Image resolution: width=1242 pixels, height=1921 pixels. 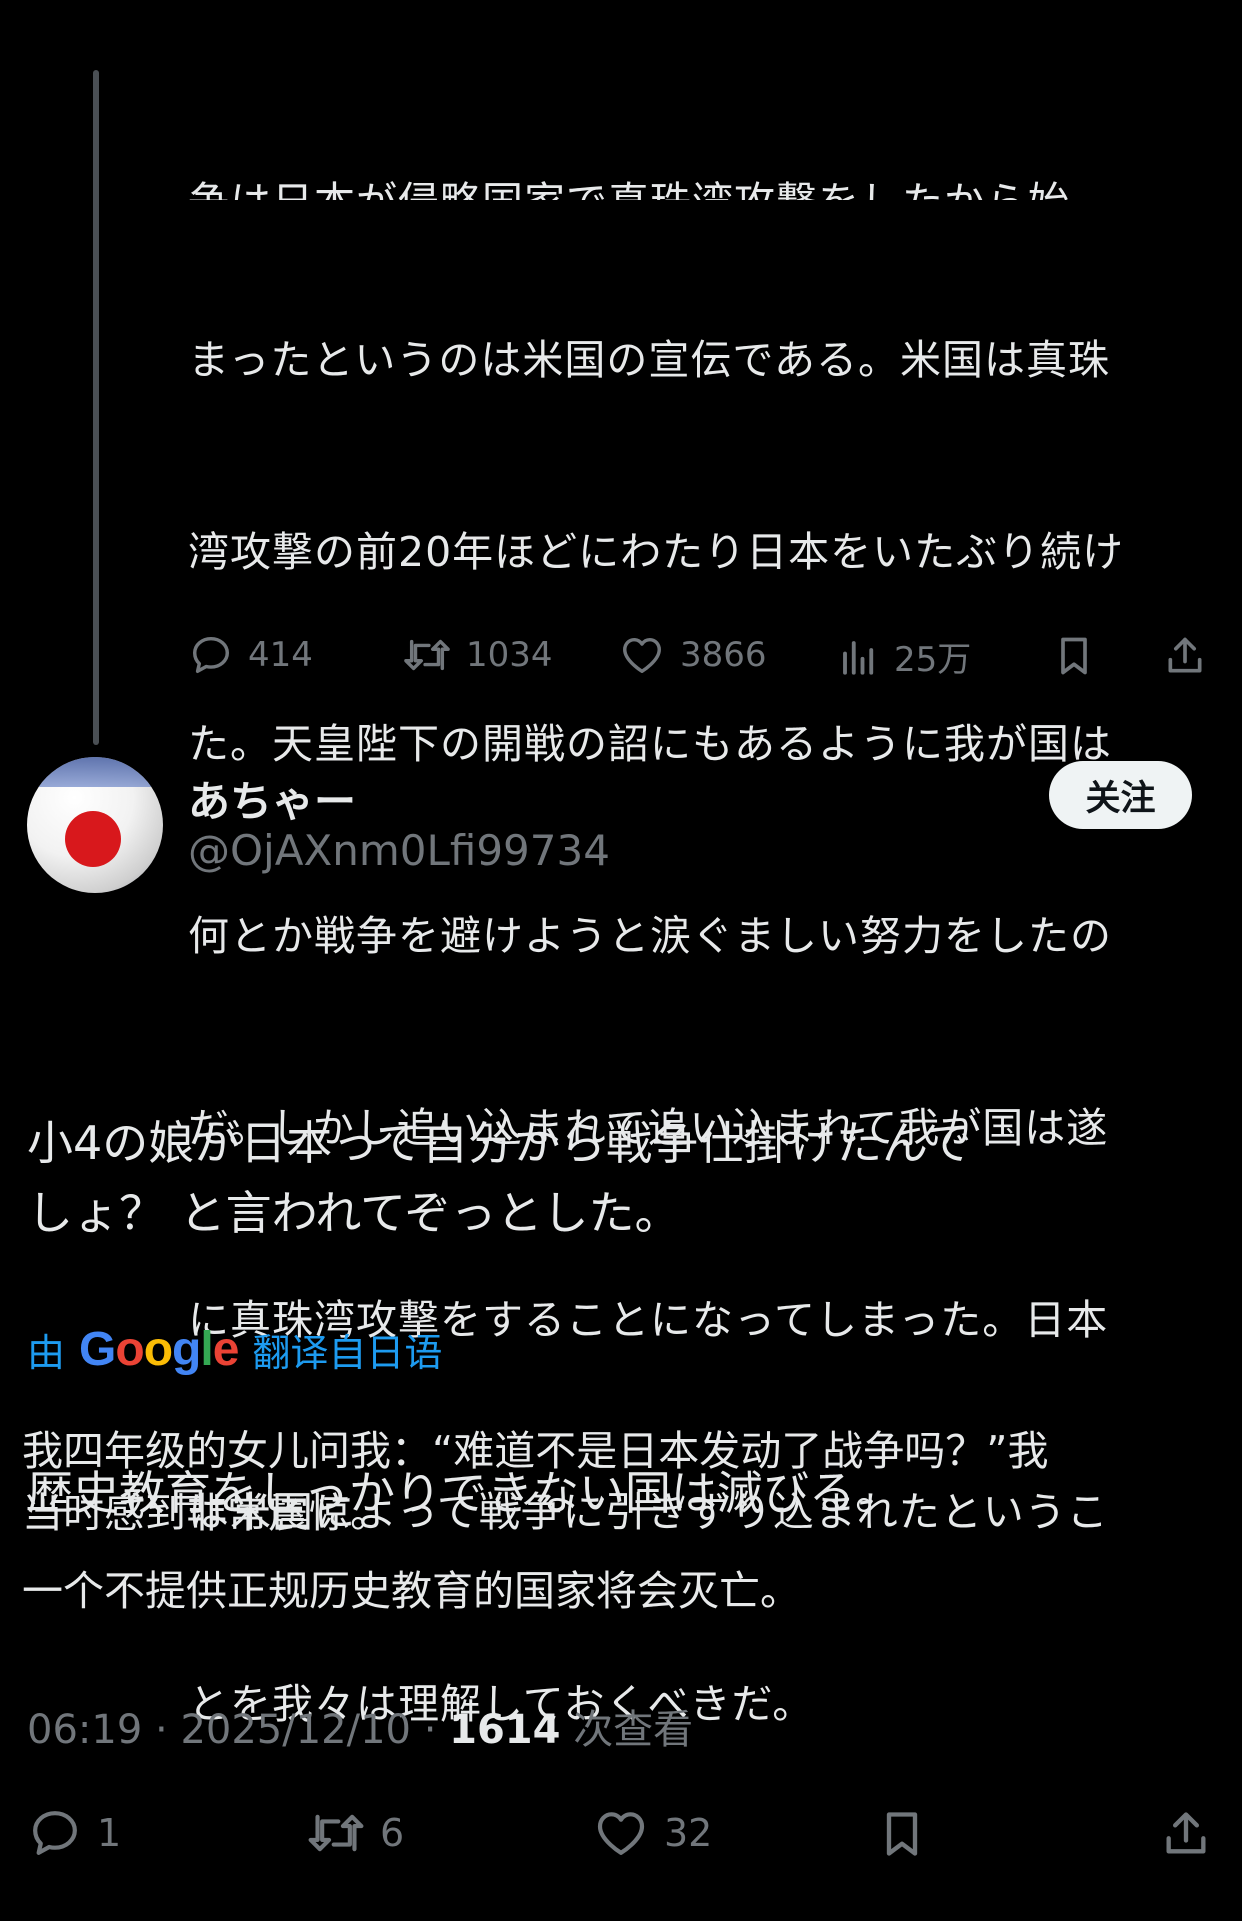 What do you see at coordinates (650, 936) in the screenshot?
I see `previous-tweet-line: 何とか戦争を避けようと涙ぐましい努力をしたの` at bounding box center [650, 936].